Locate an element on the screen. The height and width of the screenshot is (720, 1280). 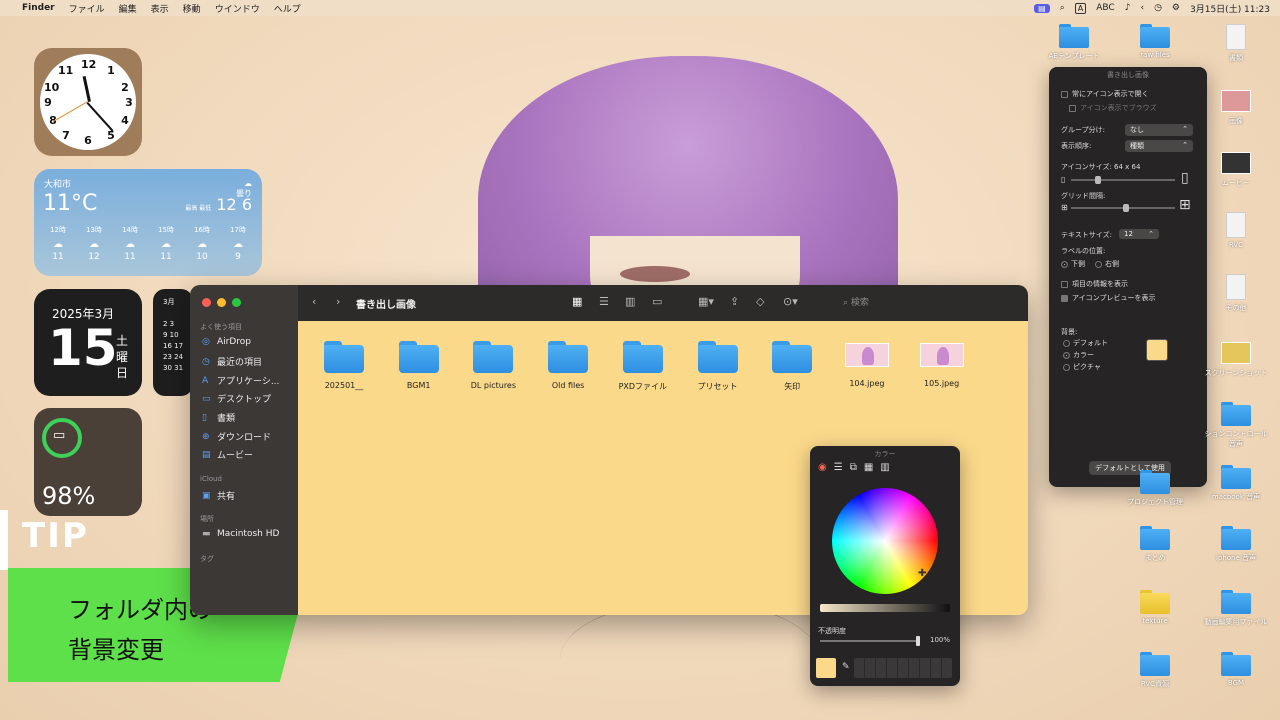
clock-icon: ◷ is located at coordinates (1158, 8).